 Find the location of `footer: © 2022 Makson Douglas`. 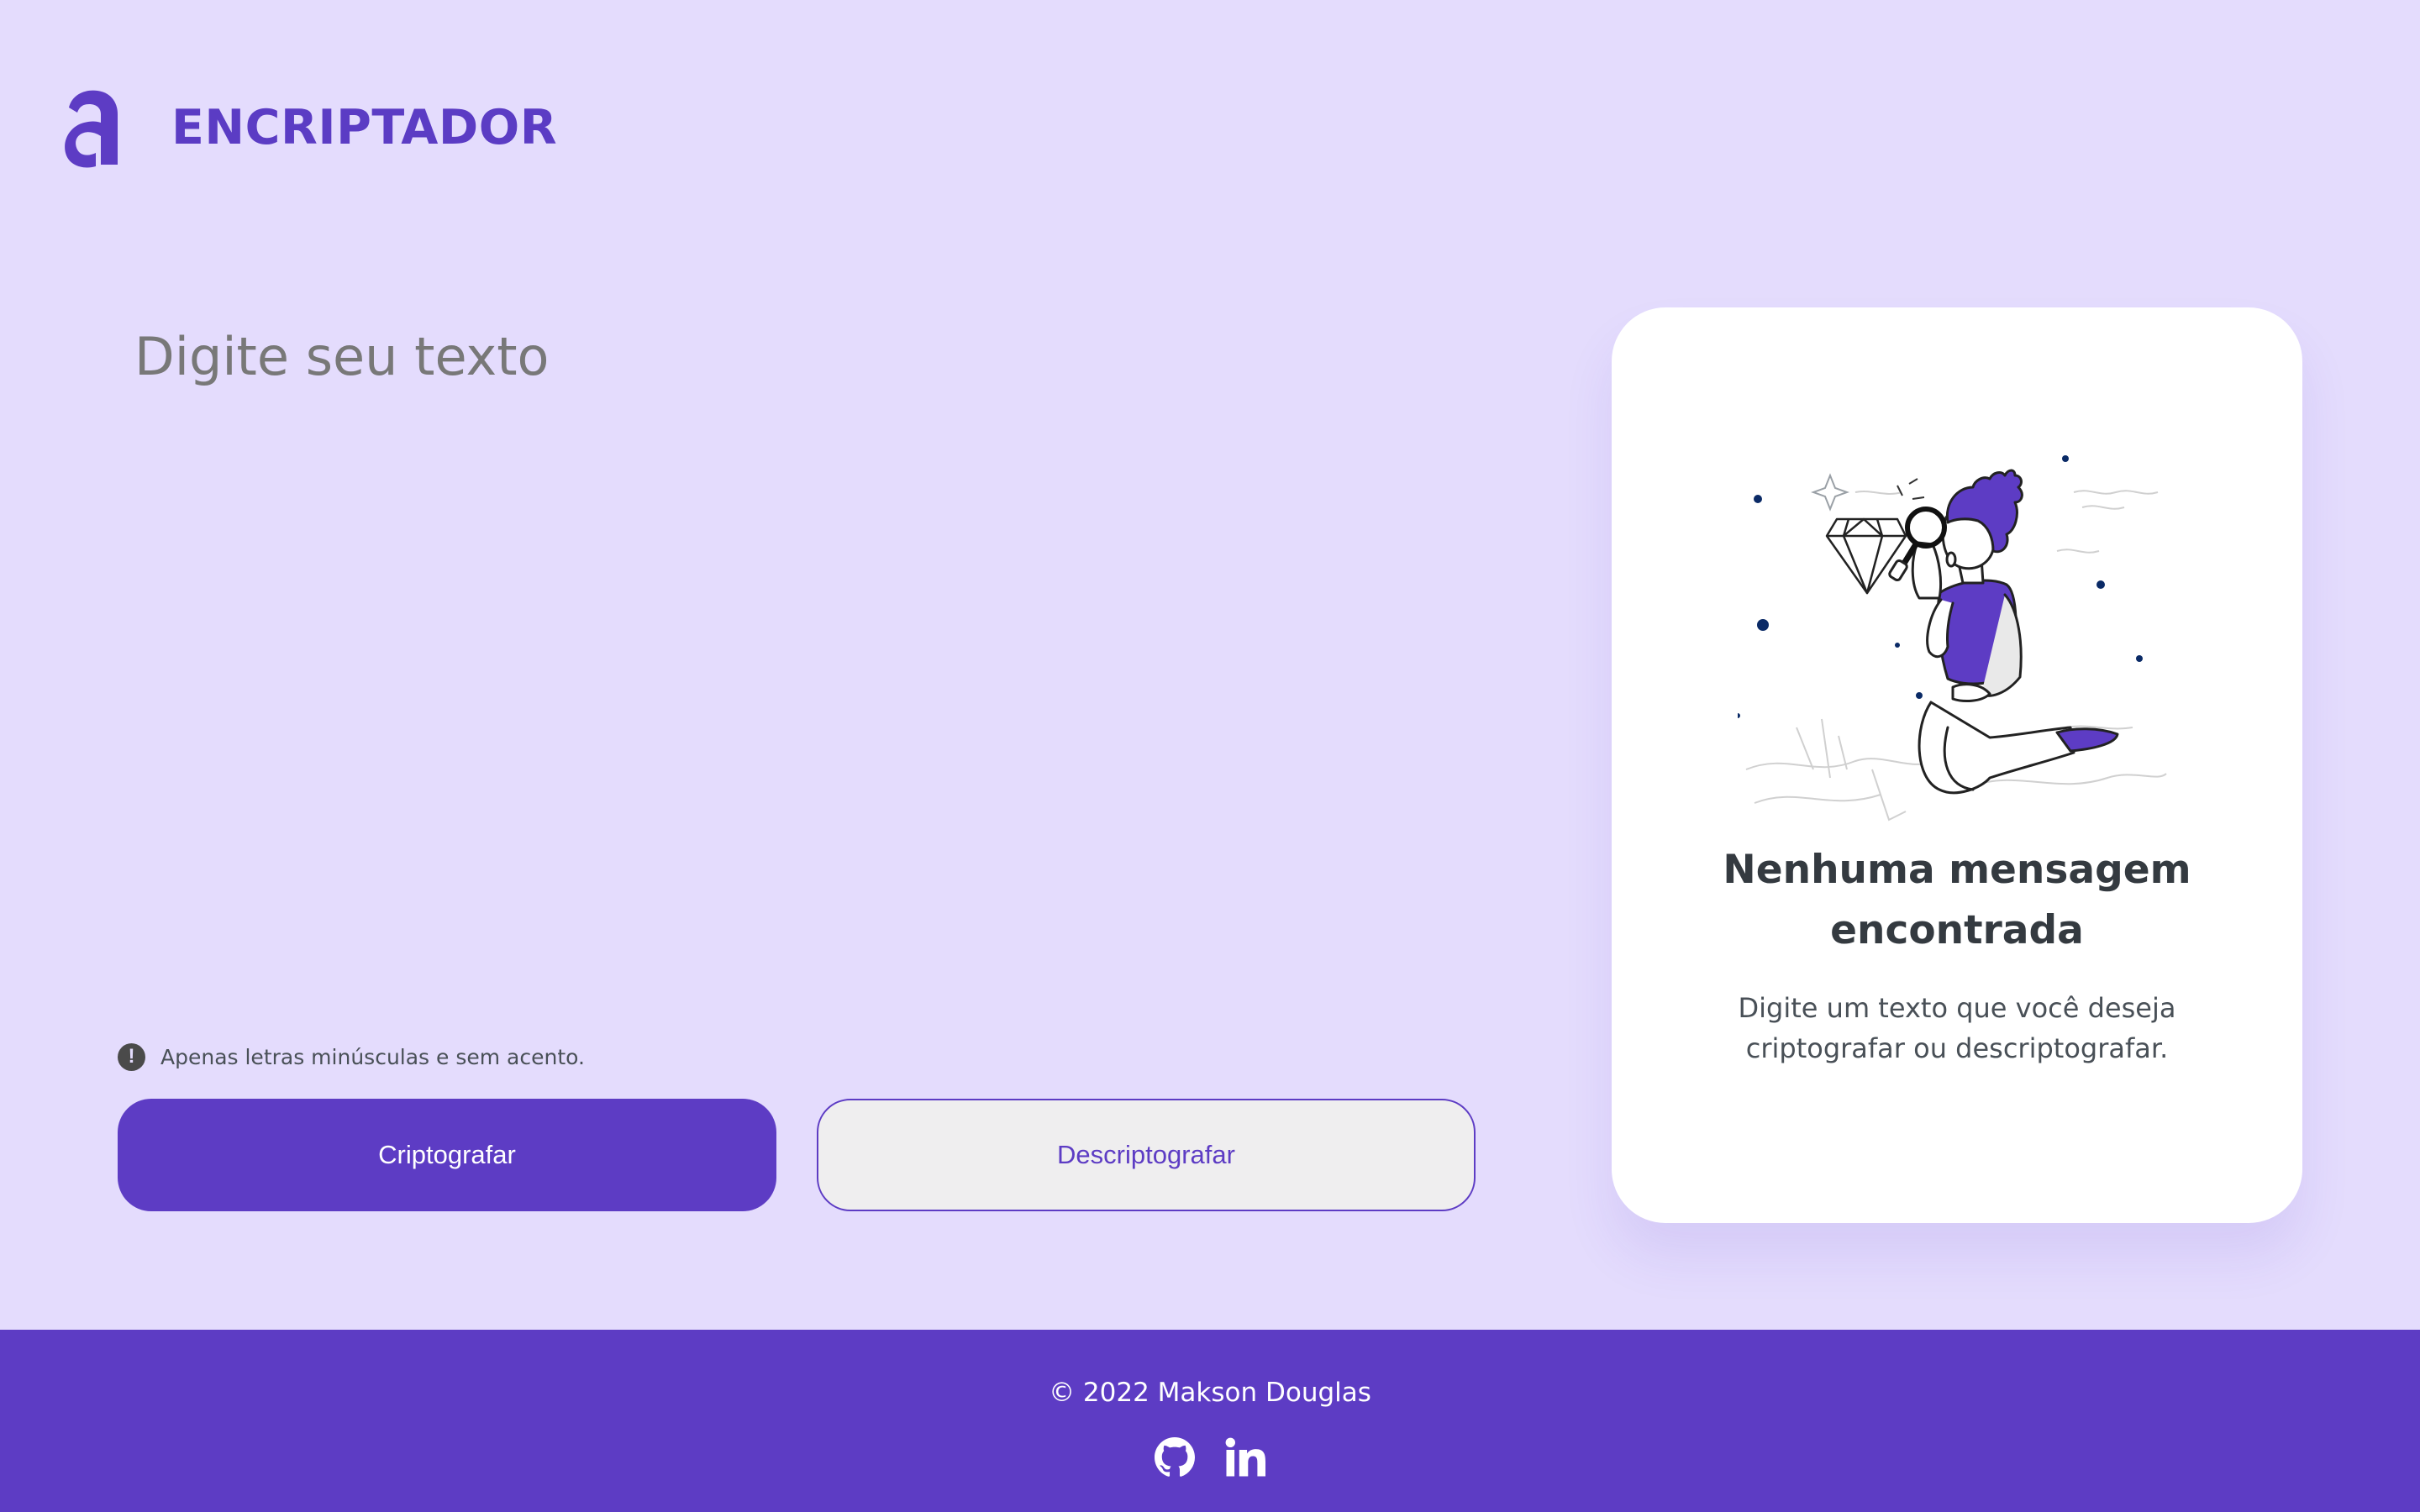

footer: © 2022 Makson Douglas is located at coordinates (1210, 1421).